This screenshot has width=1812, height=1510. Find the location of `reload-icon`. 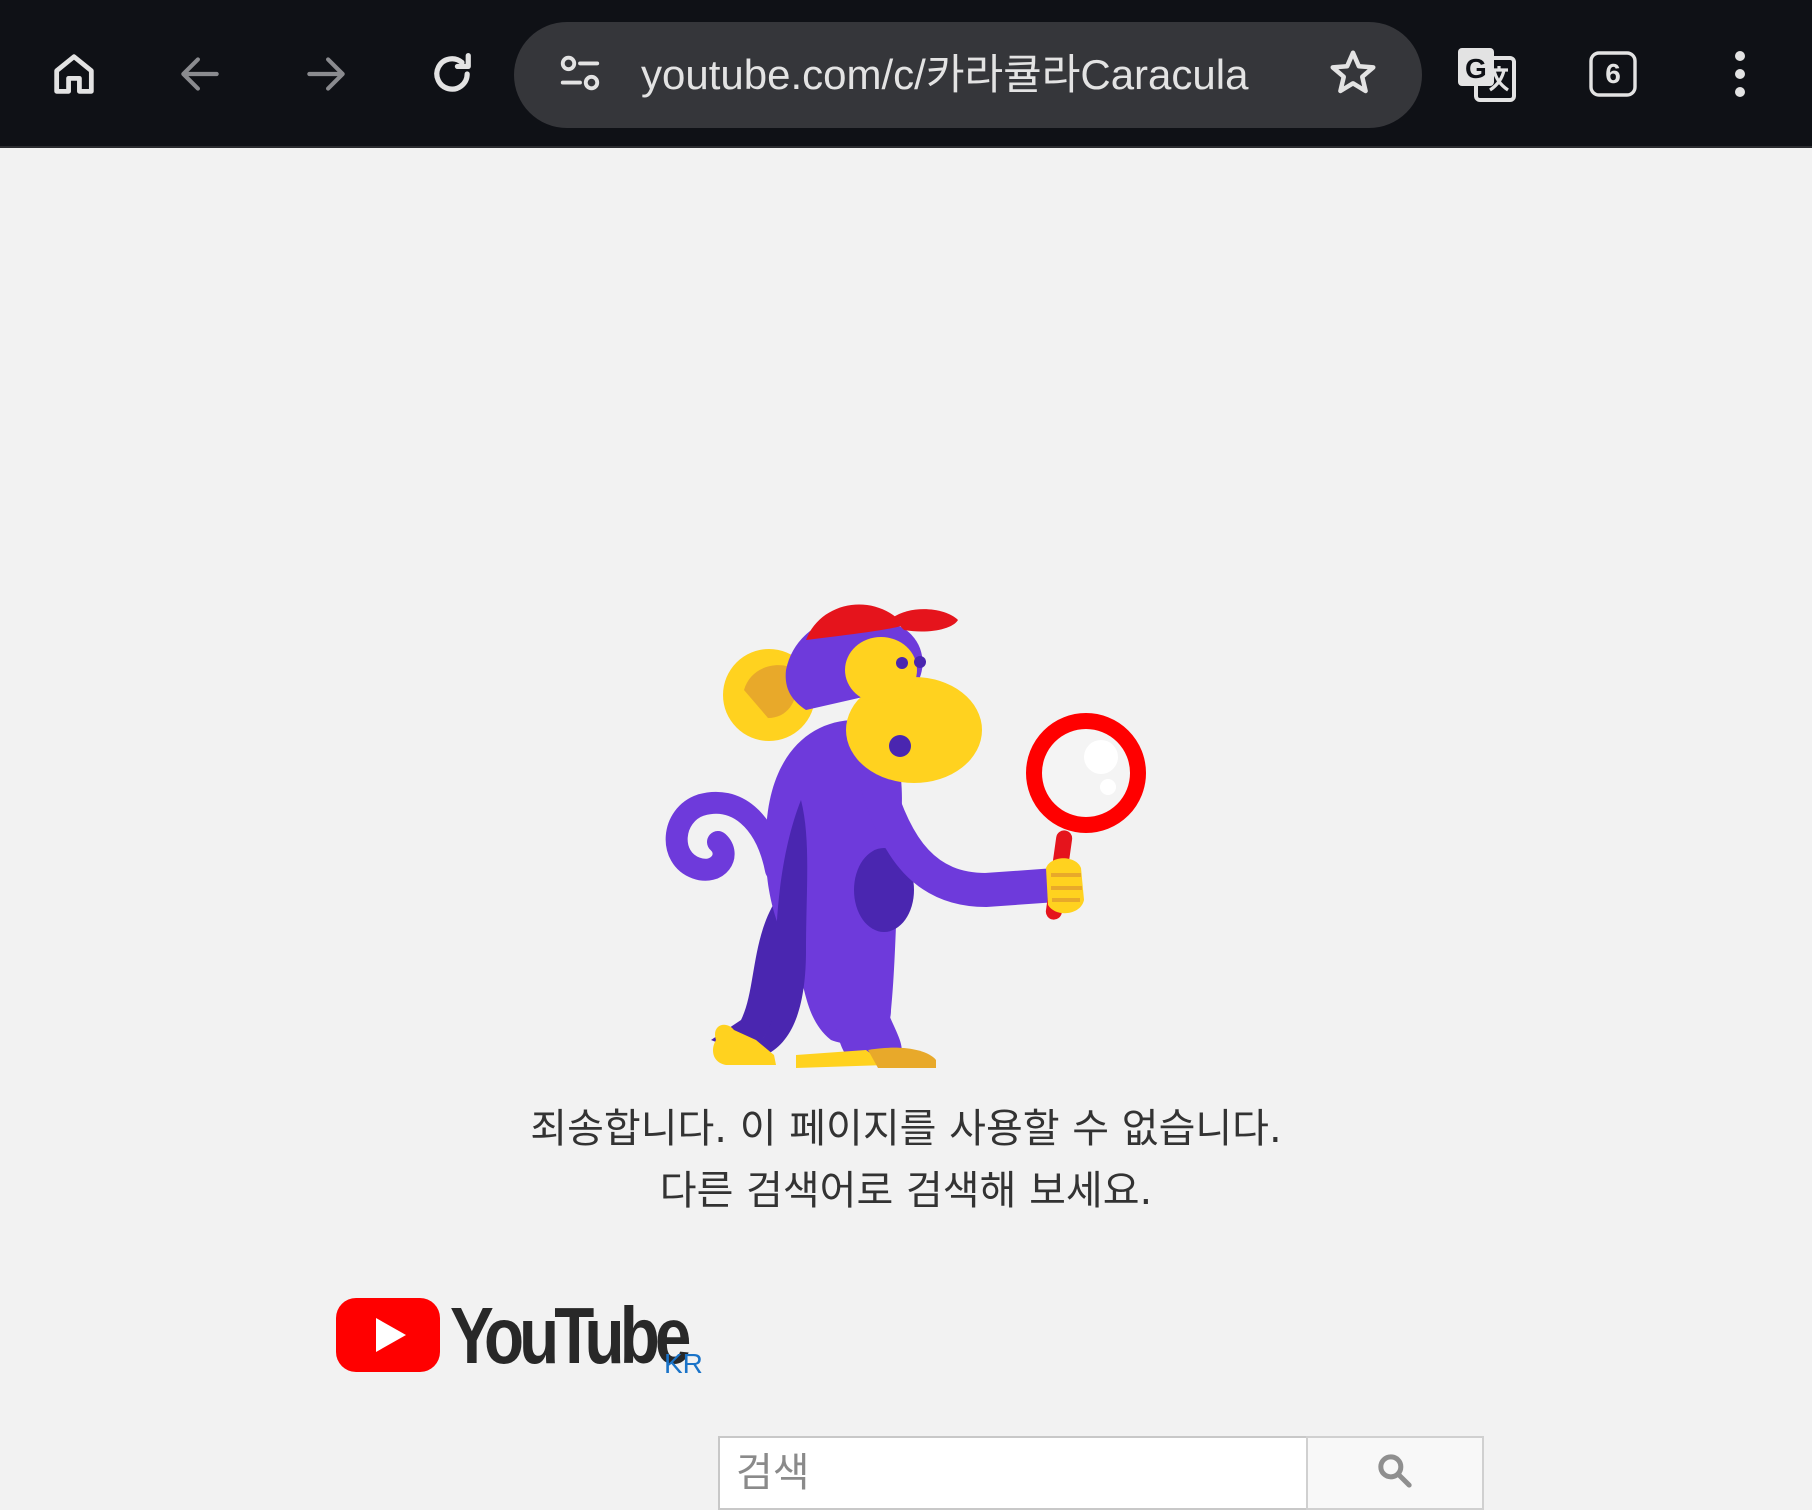

reload-icon is located at coordinates (452, 74).